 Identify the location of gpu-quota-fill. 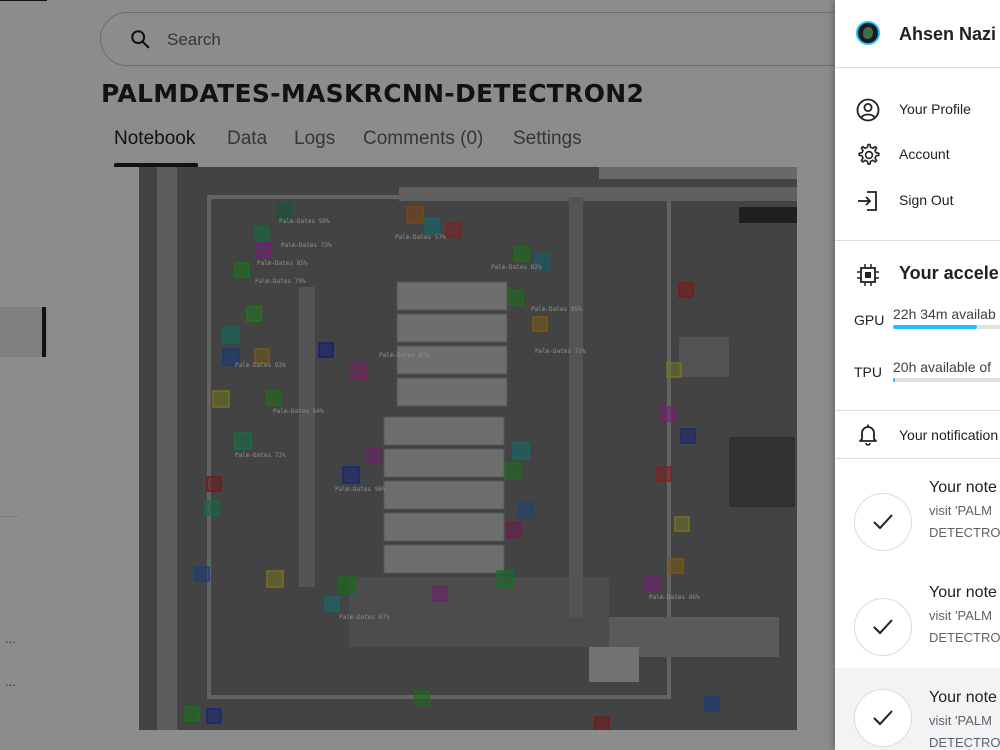
(935, 327).